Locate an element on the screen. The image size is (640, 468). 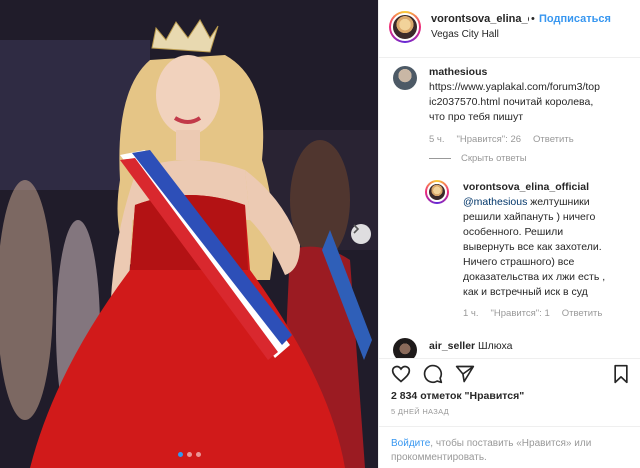
comment-icon is located at coordinates (433, 374).